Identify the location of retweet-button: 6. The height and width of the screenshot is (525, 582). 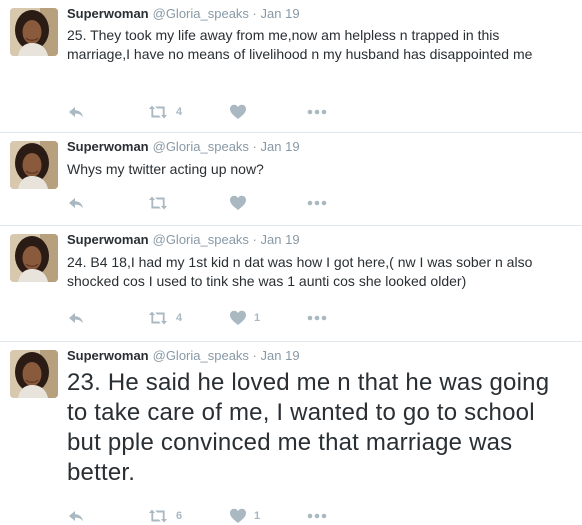
(164, 516).